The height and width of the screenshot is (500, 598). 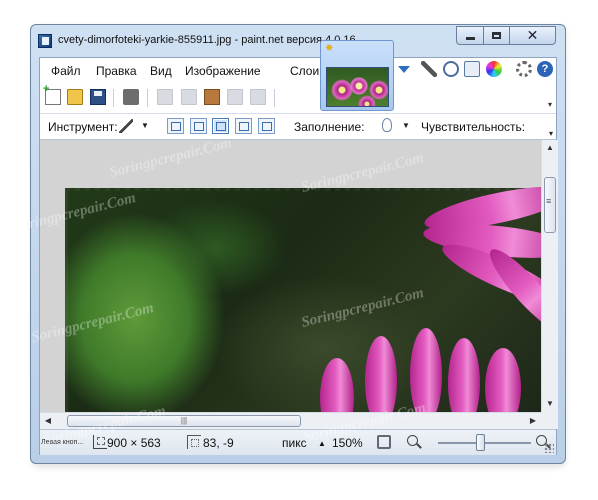 What do you see at coordinates (494, 69) in the screenshot?
I see `colors-icon` at bounding box center [494, 69].